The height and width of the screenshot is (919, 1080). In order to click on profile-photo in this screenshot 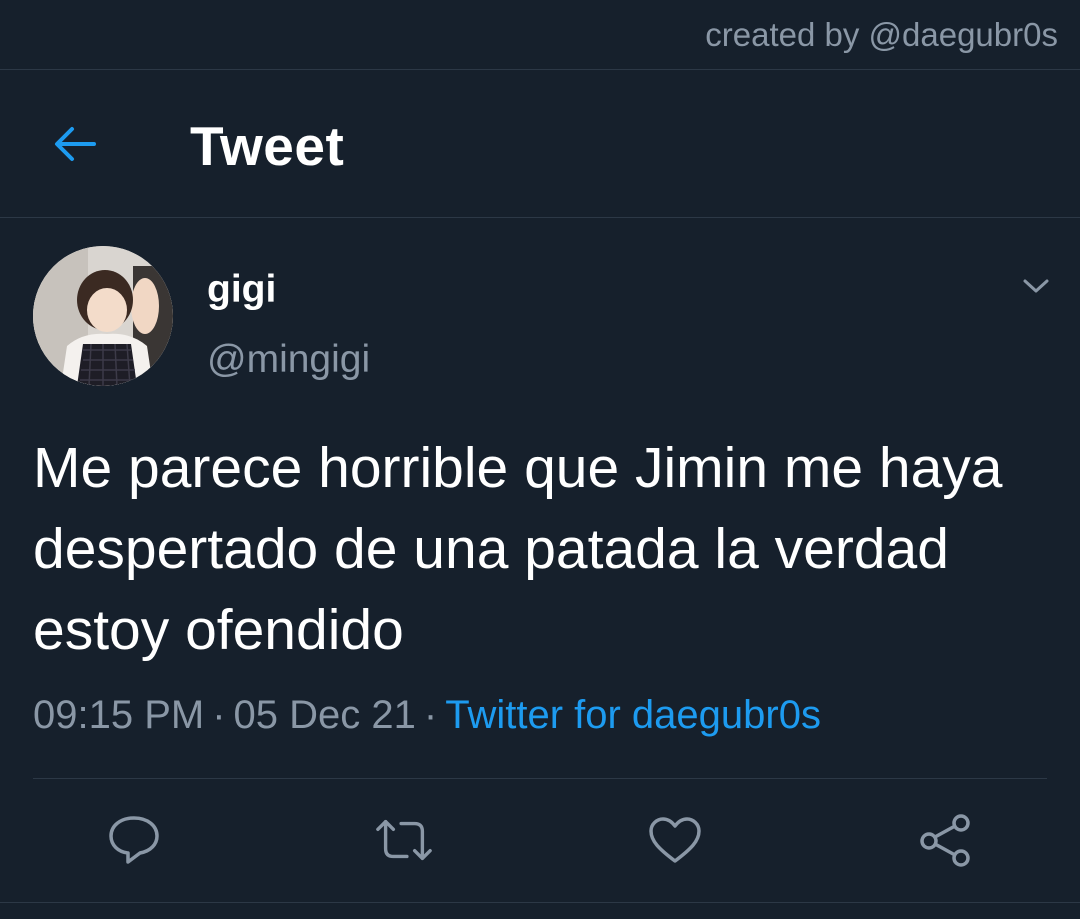, I will do `click(103, 316)`.